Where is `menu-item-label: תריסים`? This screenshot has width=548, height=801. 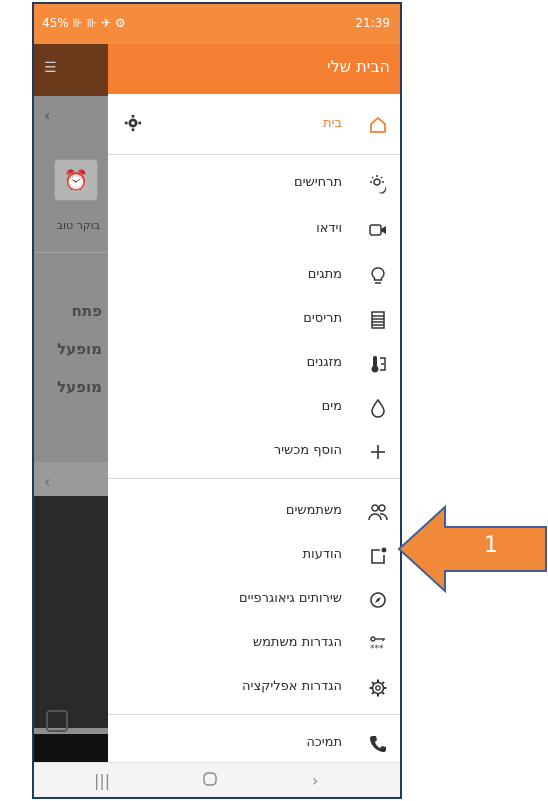
menu-item-label: תריסים is located at coordinates (322, 318).